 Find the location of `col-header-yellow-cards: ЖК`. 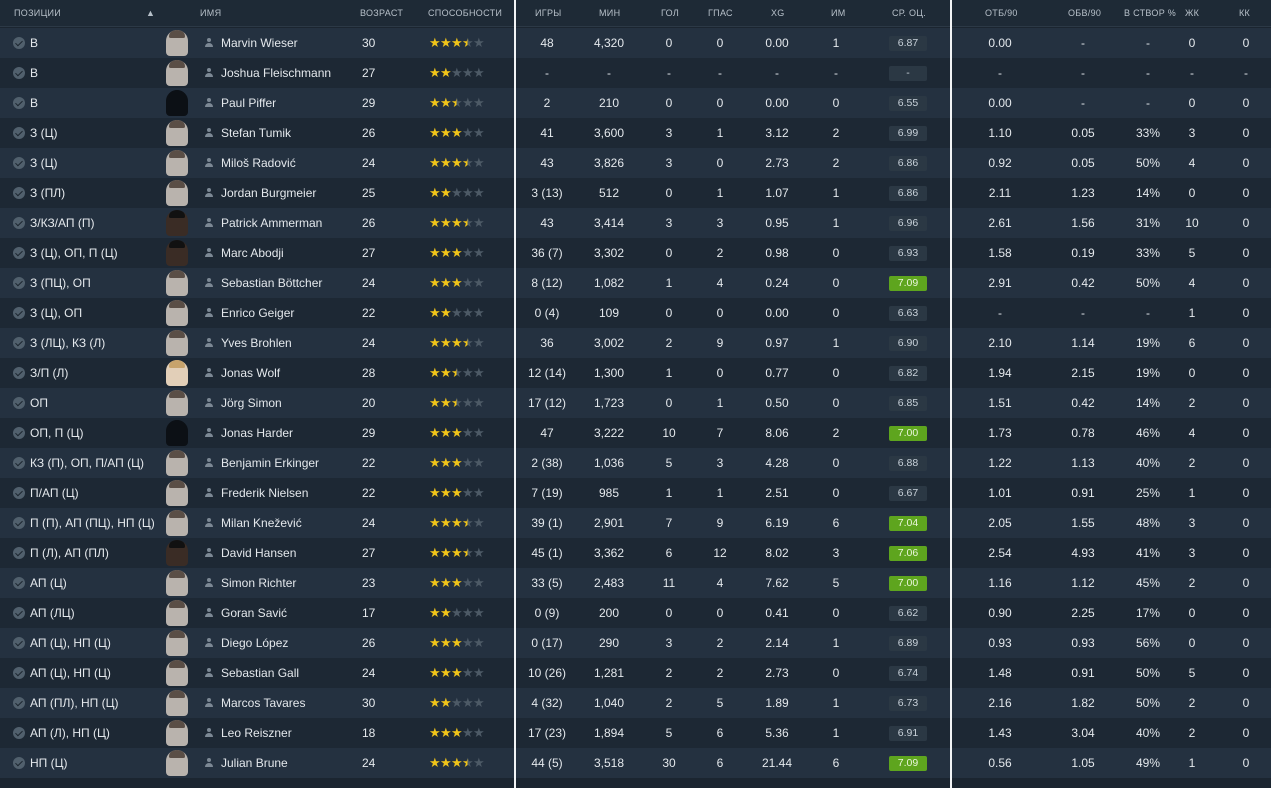

col-header-yellow-cards: ЖК is located at coordinates (1192, 13).